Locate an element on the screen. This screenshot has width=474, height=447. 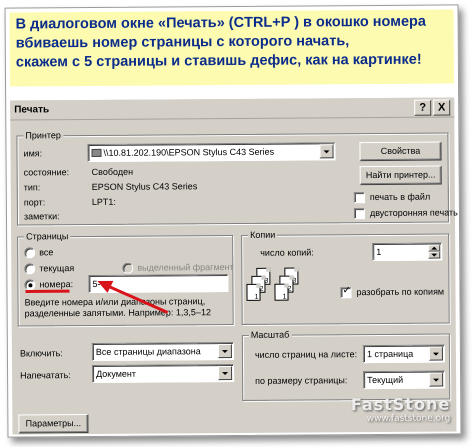
pages-numbers-label: номера: is located at coordinates (56, 284).